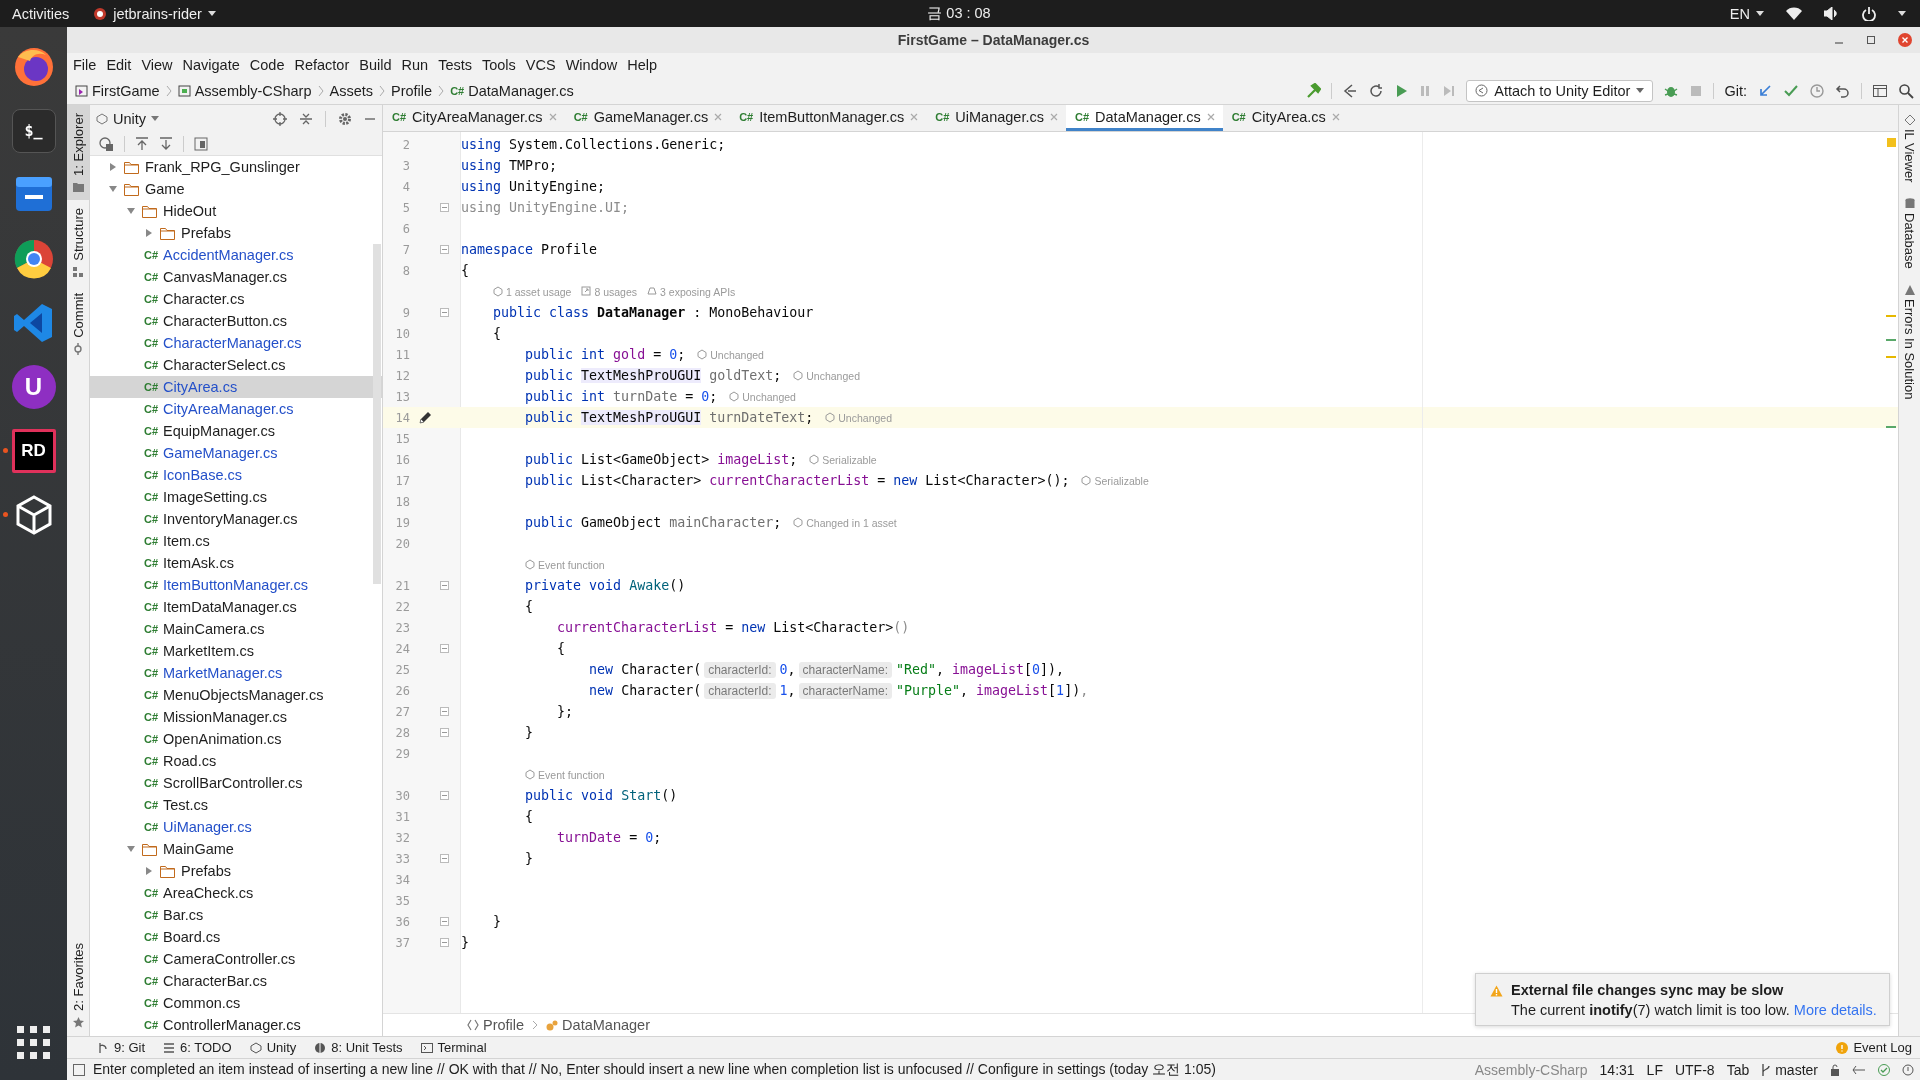 The width and height of the screenshot is (1920, 1080). Describe the element at coordinates (351, 90) in the screenshot. I see `breadcrumb-item: Assets` at that location.